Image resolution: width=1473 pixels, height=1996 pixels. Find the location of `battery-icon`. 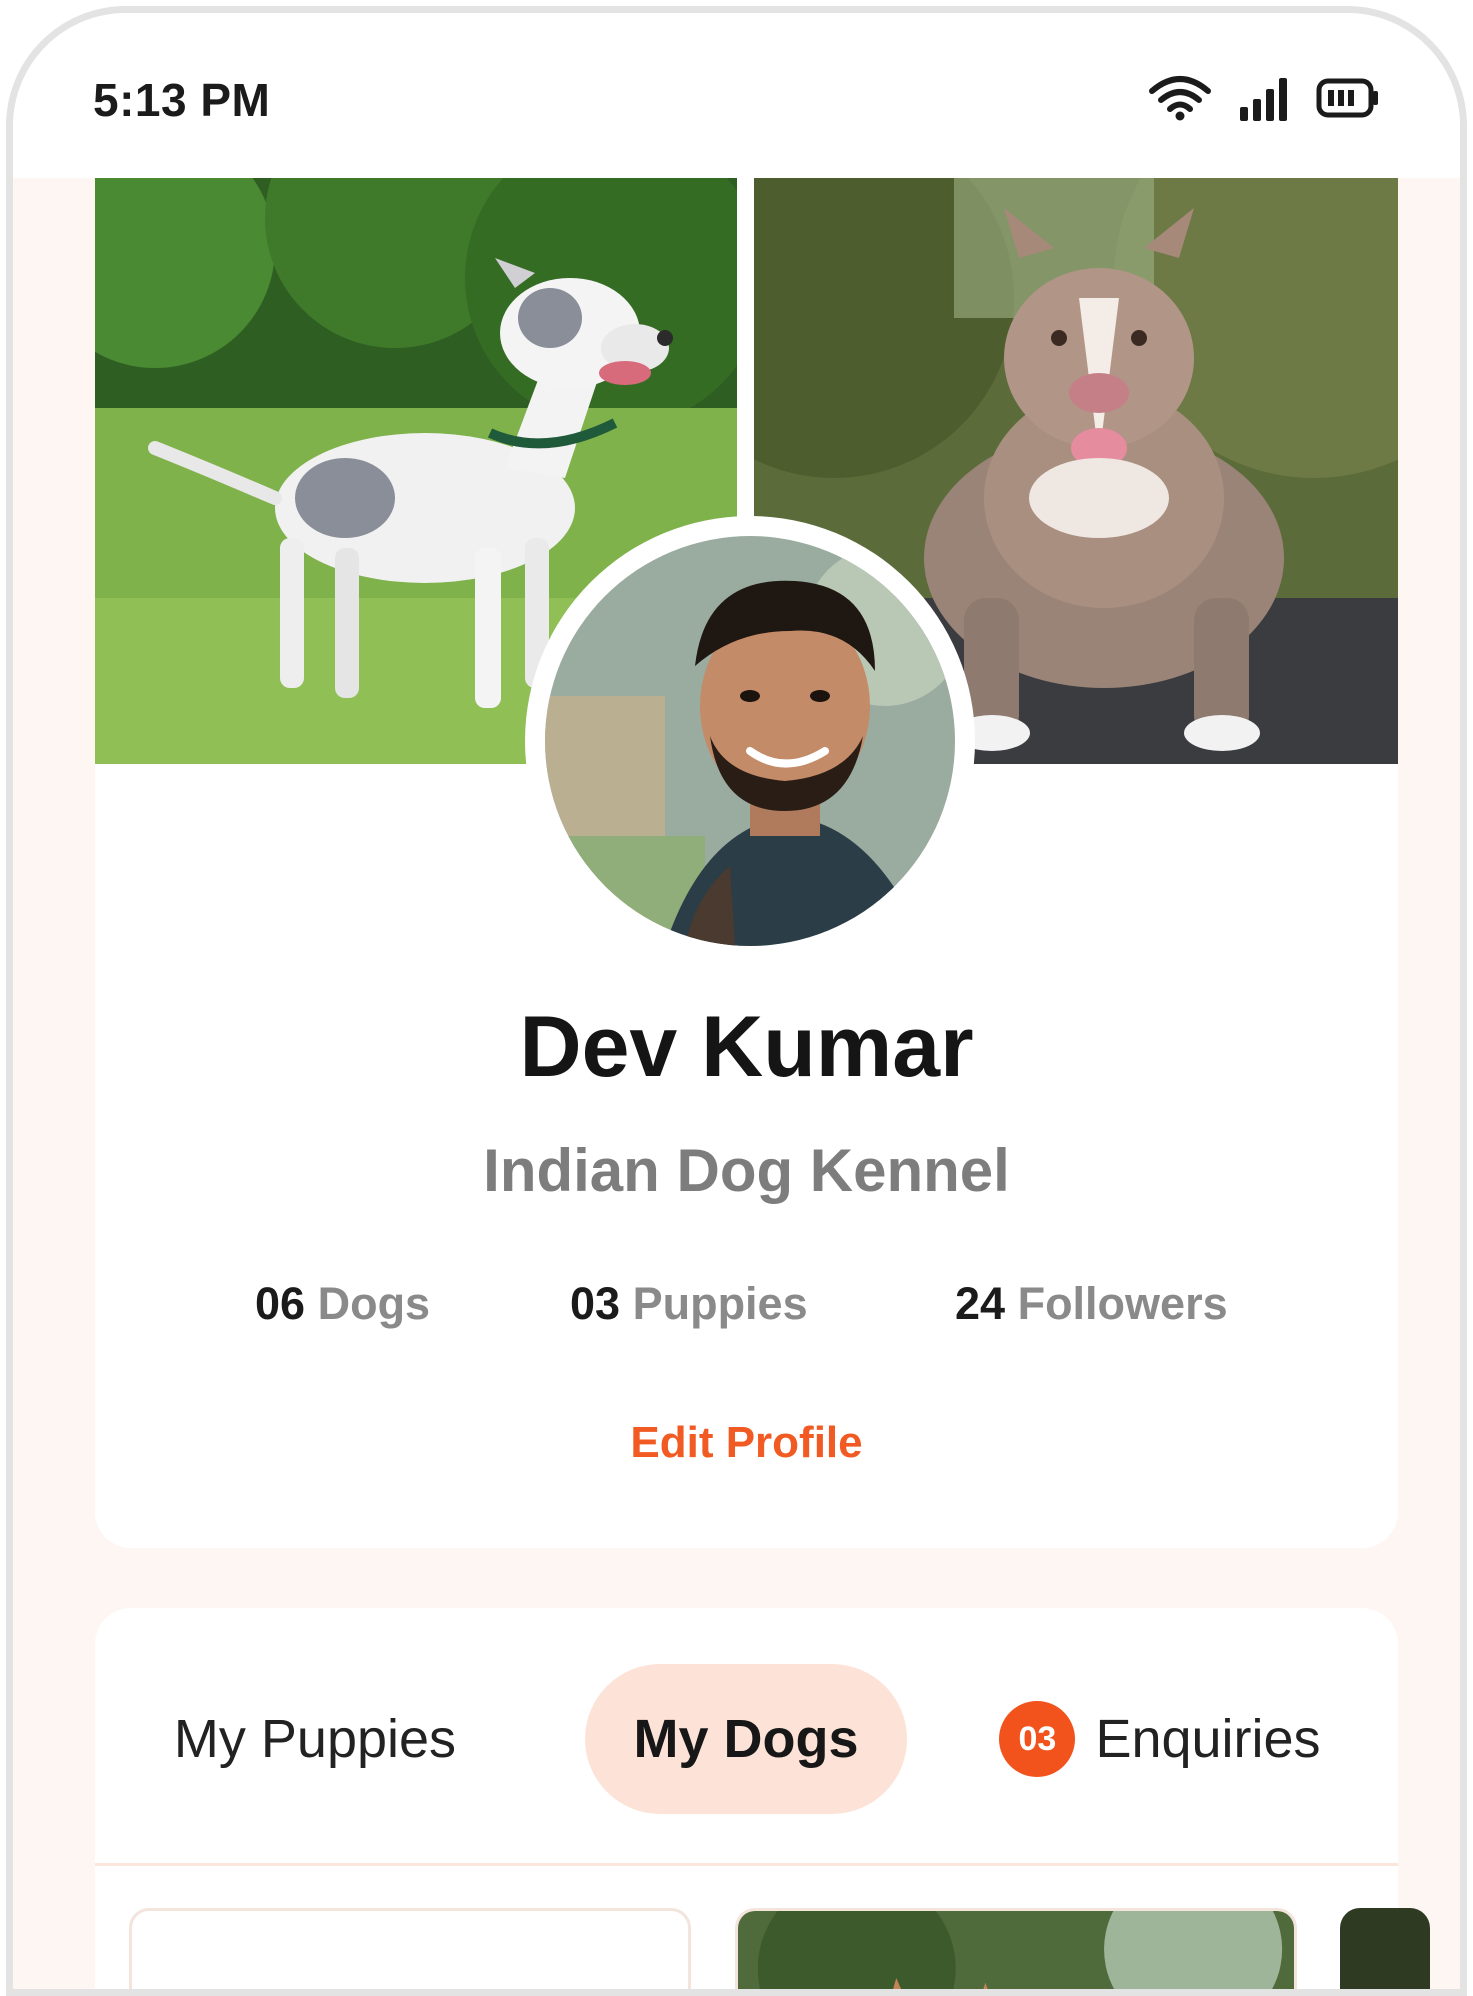

battery-icon is located at coordinates (1348, 98).